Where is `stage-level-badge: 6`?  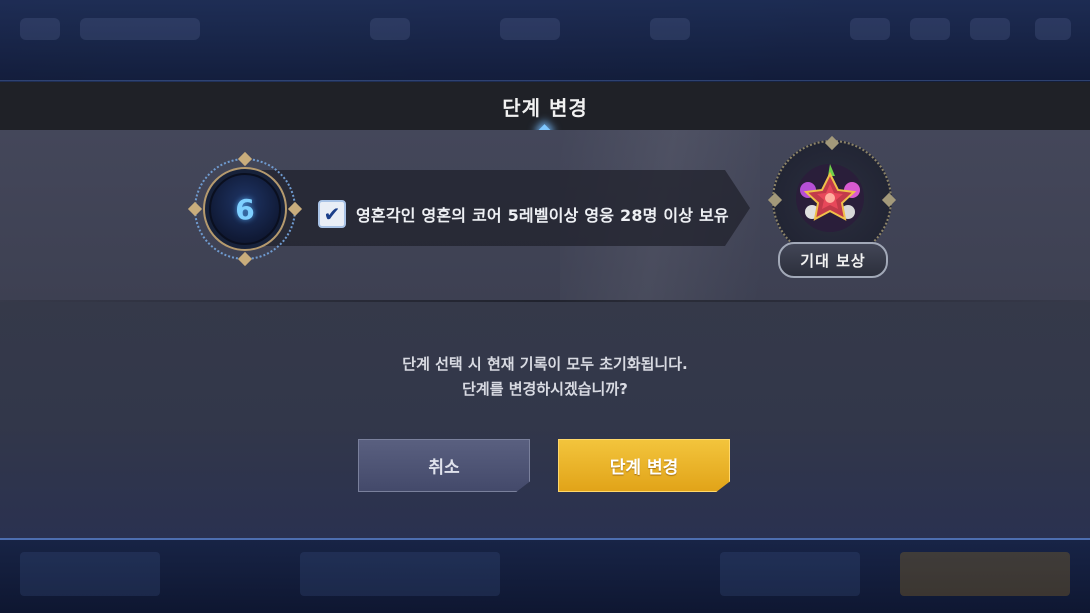 stage-level-badge: 6 is located at coordinates (245, 209).